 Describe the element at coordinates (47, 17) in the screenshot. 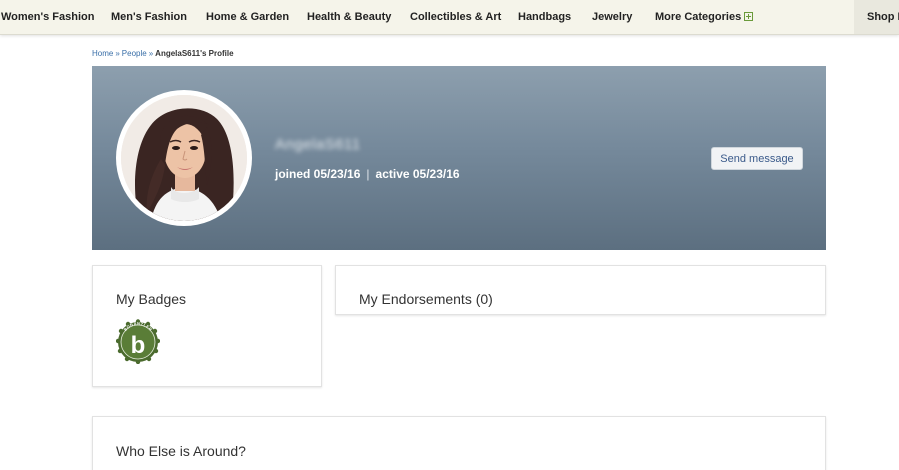

I see `nav-womens-fashion: Women's Fashion` at that location.